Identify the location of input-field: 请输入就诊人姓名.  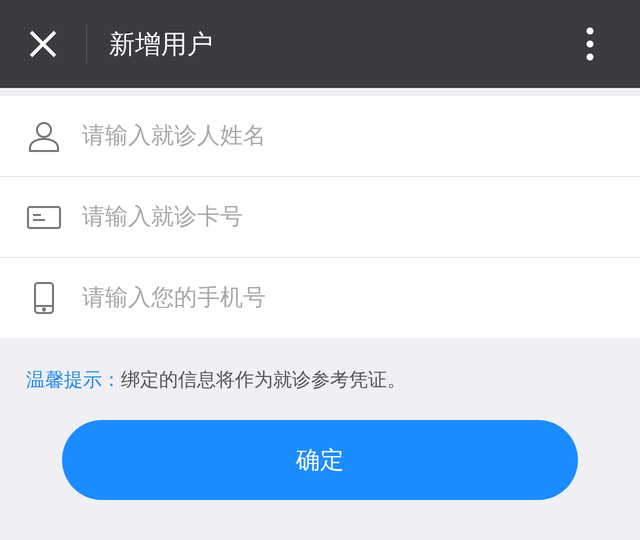
(332, 136).